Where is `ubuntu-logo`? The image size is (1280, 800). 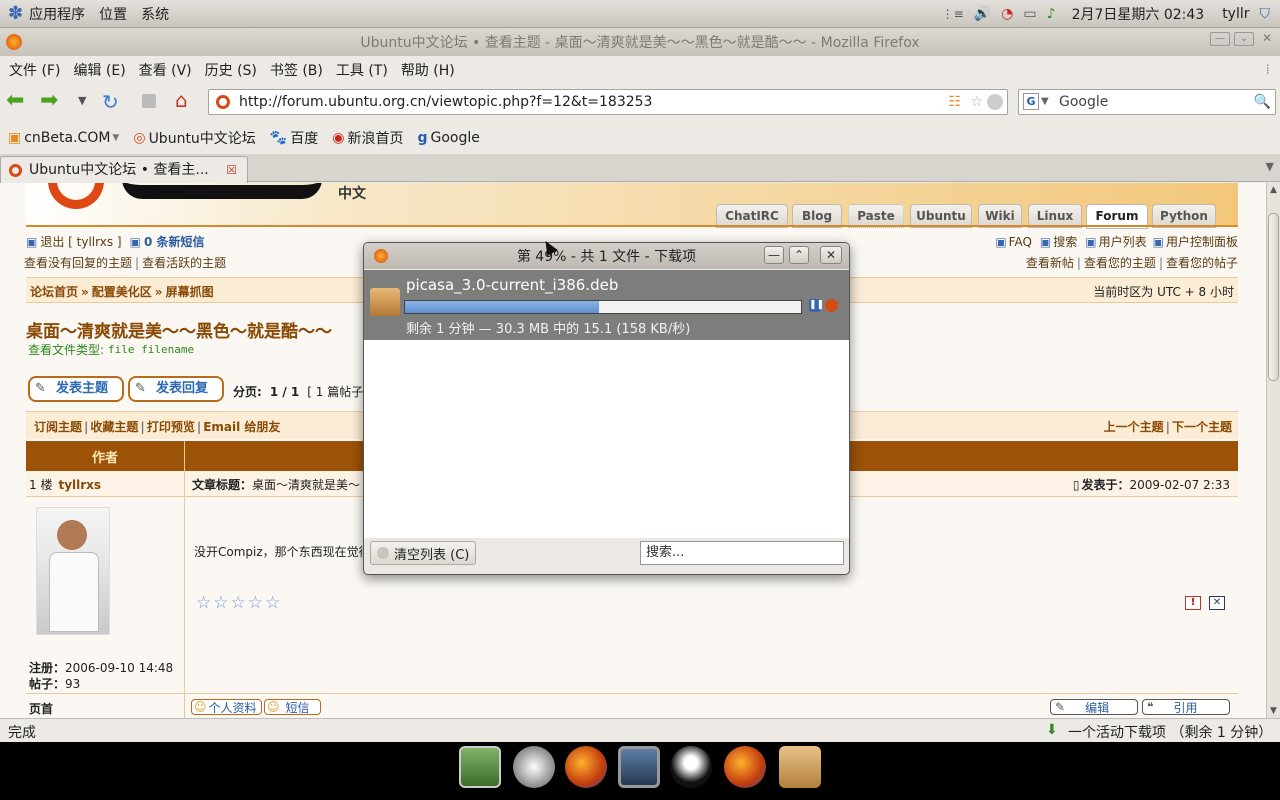 ubuntu-logo is located at coordinates (76, 196).